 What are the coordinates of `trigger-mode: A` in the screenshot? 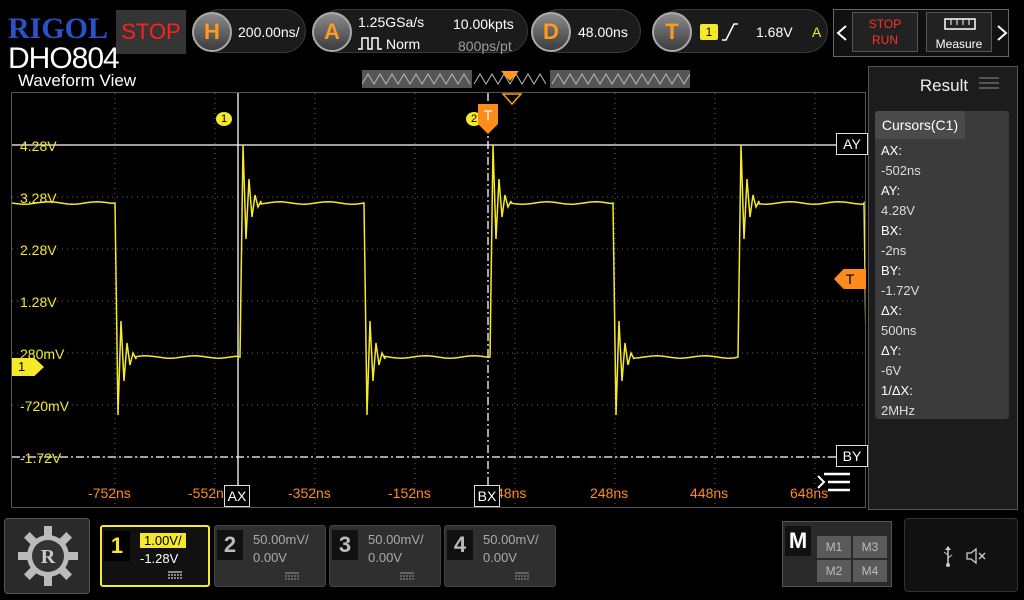 It's located at (817, 32).